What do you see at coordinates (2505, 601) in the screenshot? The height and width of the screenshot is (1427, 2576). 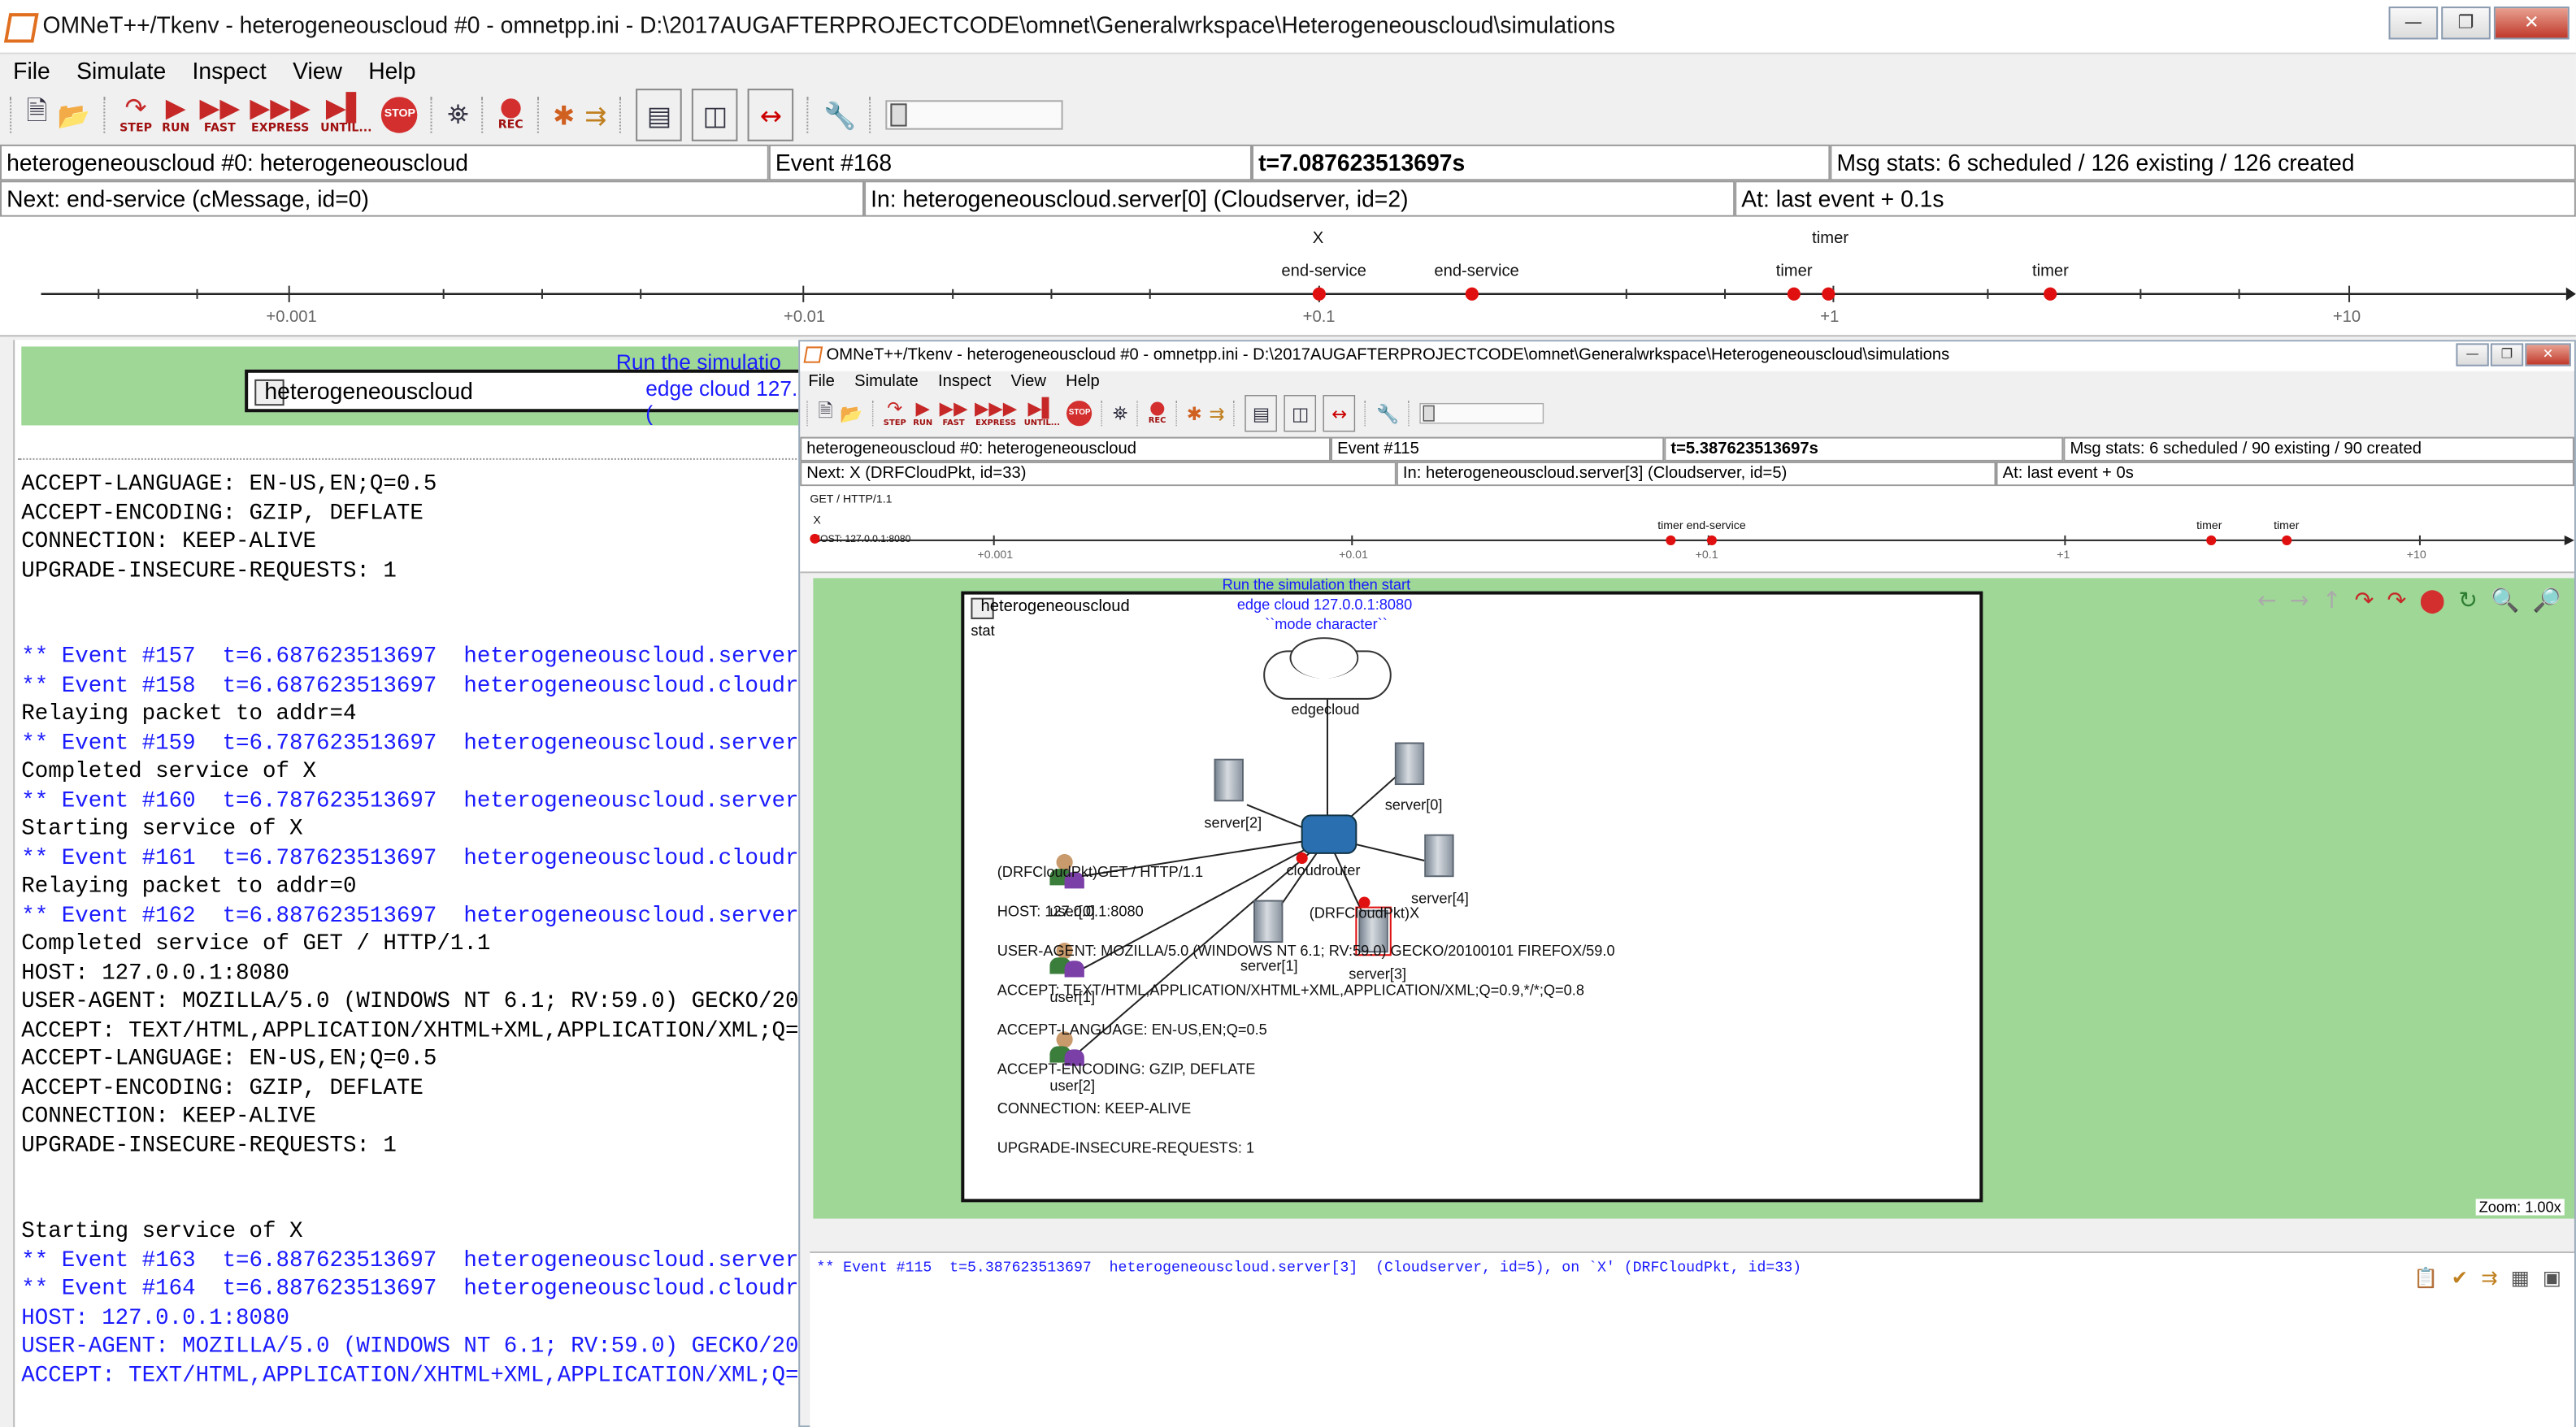 I see `zoom-in-icon: 🔍` at bounding box center [2505, 601].